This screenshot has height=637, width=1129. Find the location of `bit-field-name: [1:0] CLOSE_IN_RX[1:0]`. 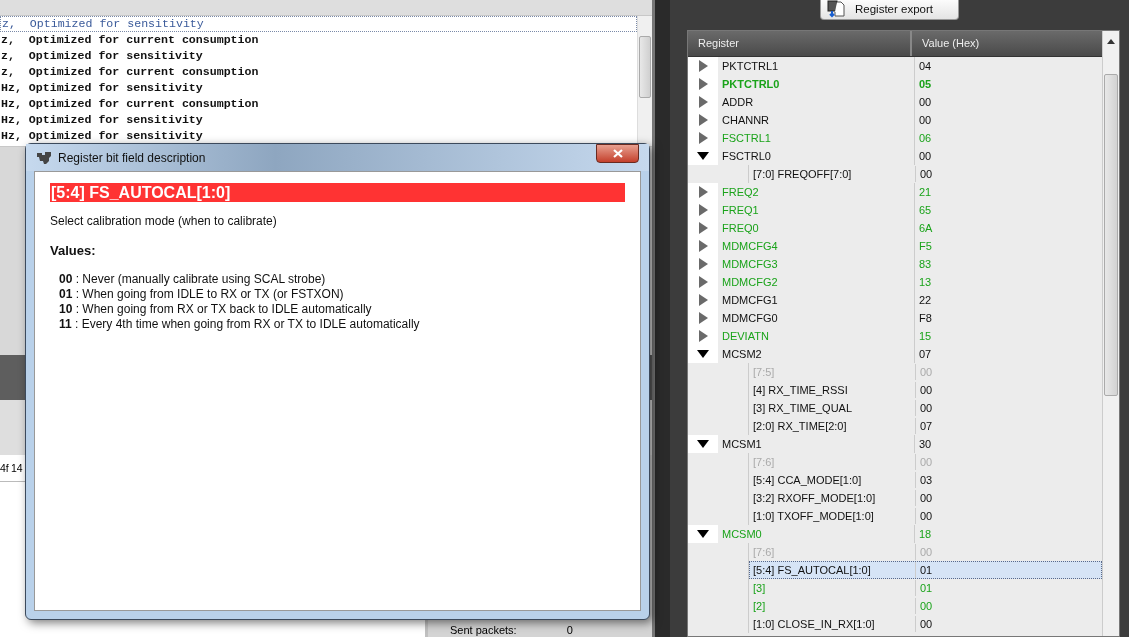

bit-field-name: [1:0] CLOSE_IN_RX[1:0] is located at coordinates (833, 624).